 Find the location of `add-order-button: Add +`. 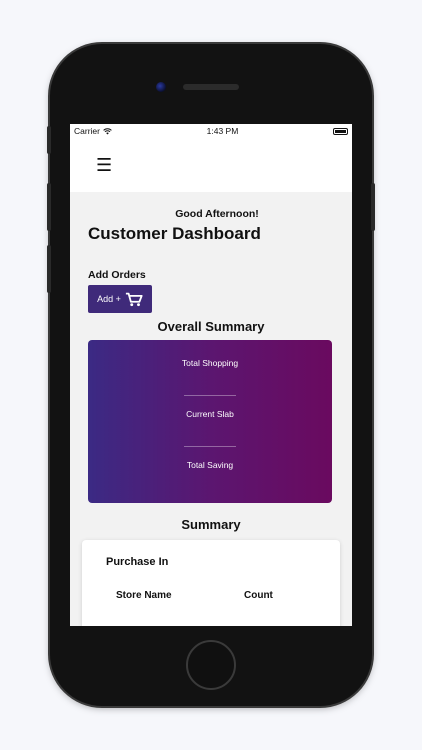

add-order-button: Add + is located at coordinates (120, 299).